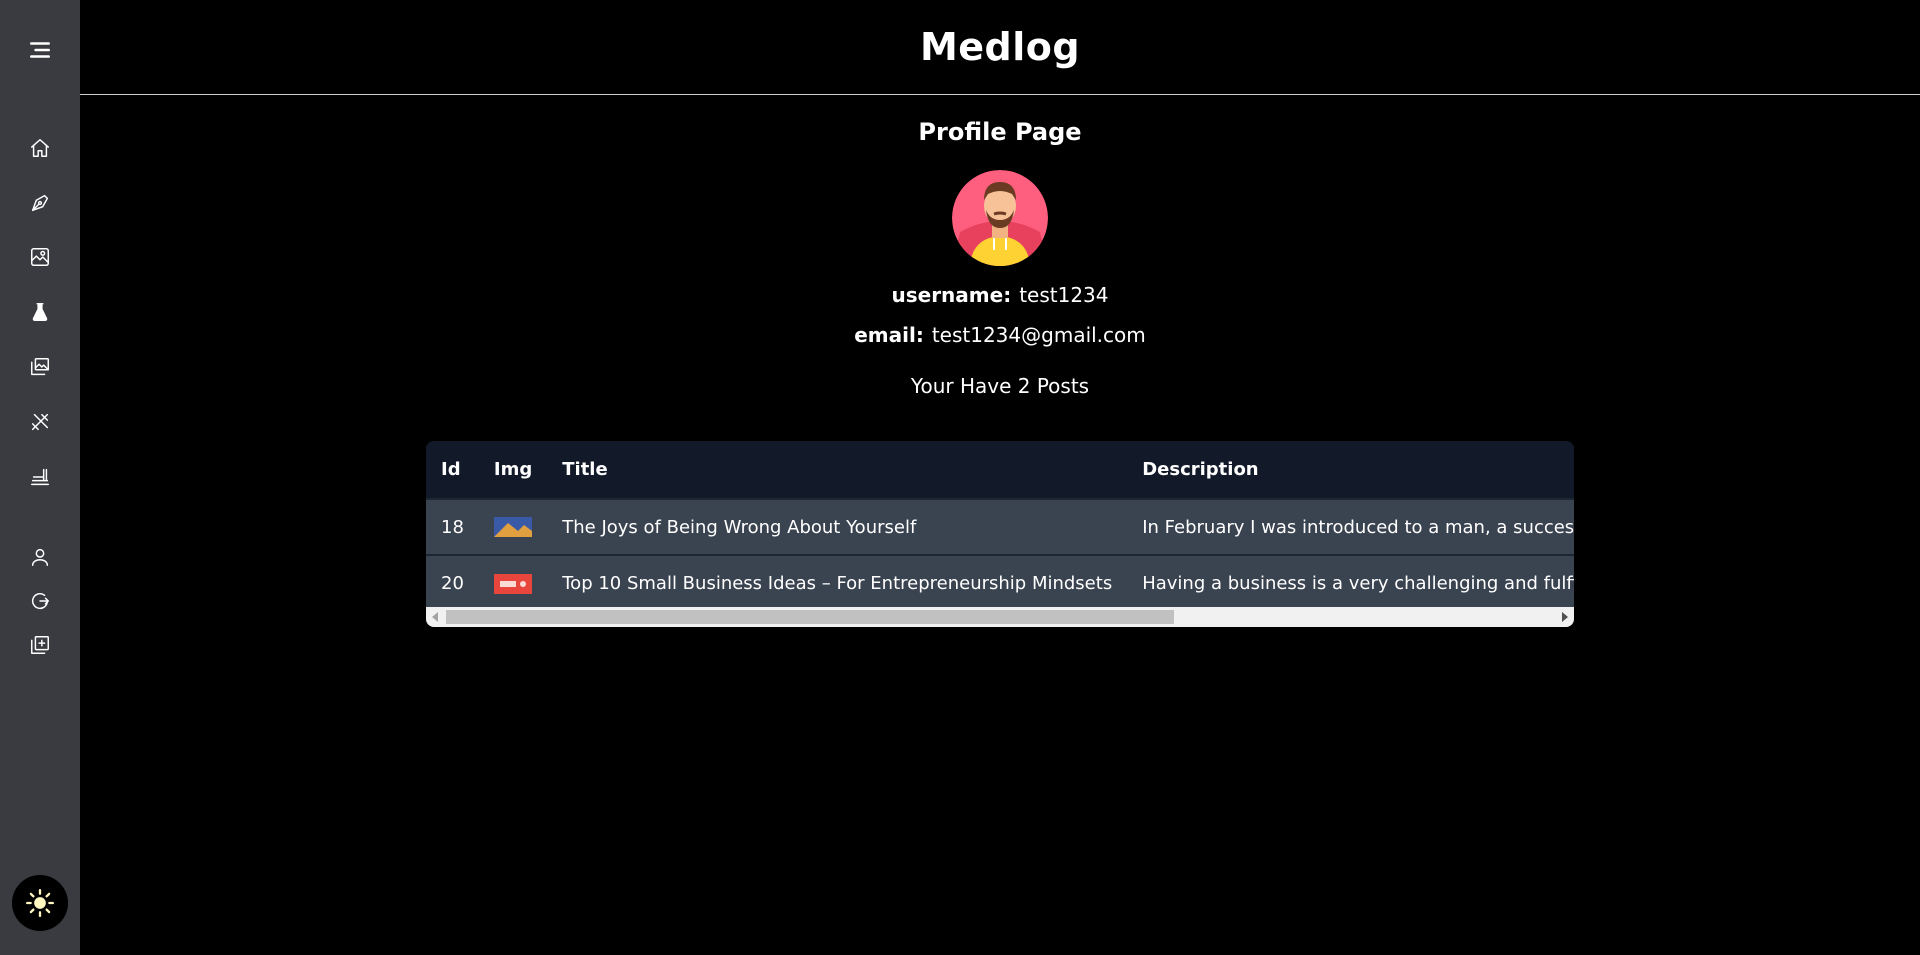 The width and height of the screenshot is (1920, 955). Describe the element at coordinates (1000, 470) in the screenshot. I see `table-header-row: Id Img Title Description` at that location.